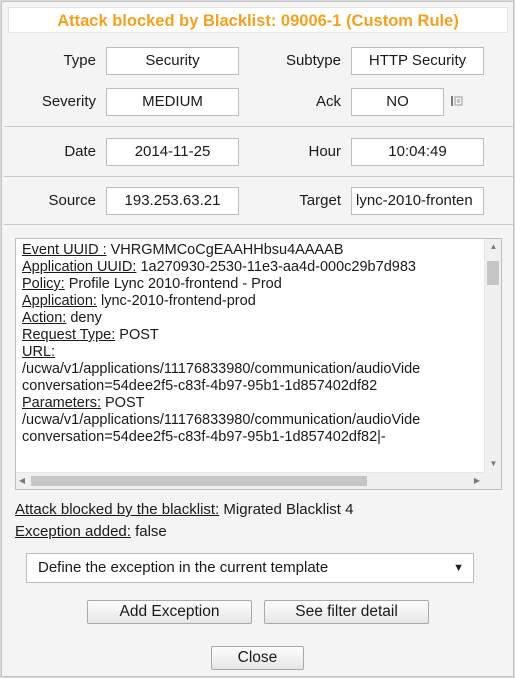 This screenshot has height=678, width=515. I want to click on detail-label: Application UUID:, so click(79, 267).